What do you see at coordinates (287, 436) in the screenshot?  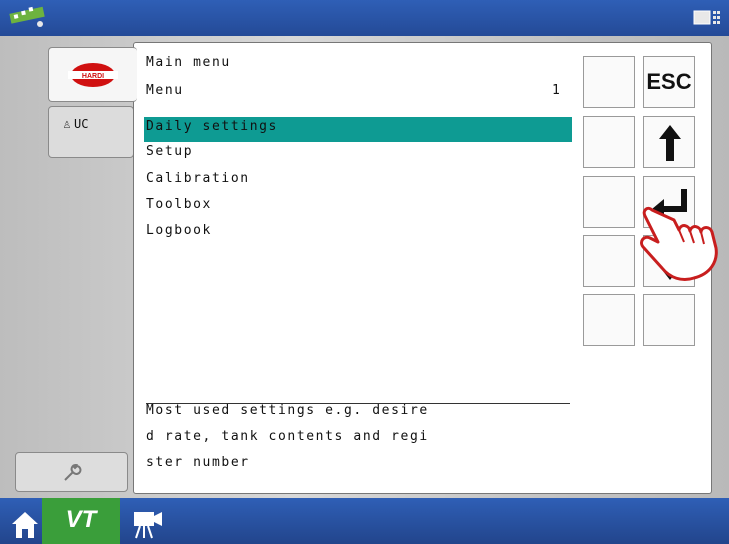 I see `description-line: d rate, tank contents and regi` at bounding box center [287, 436].